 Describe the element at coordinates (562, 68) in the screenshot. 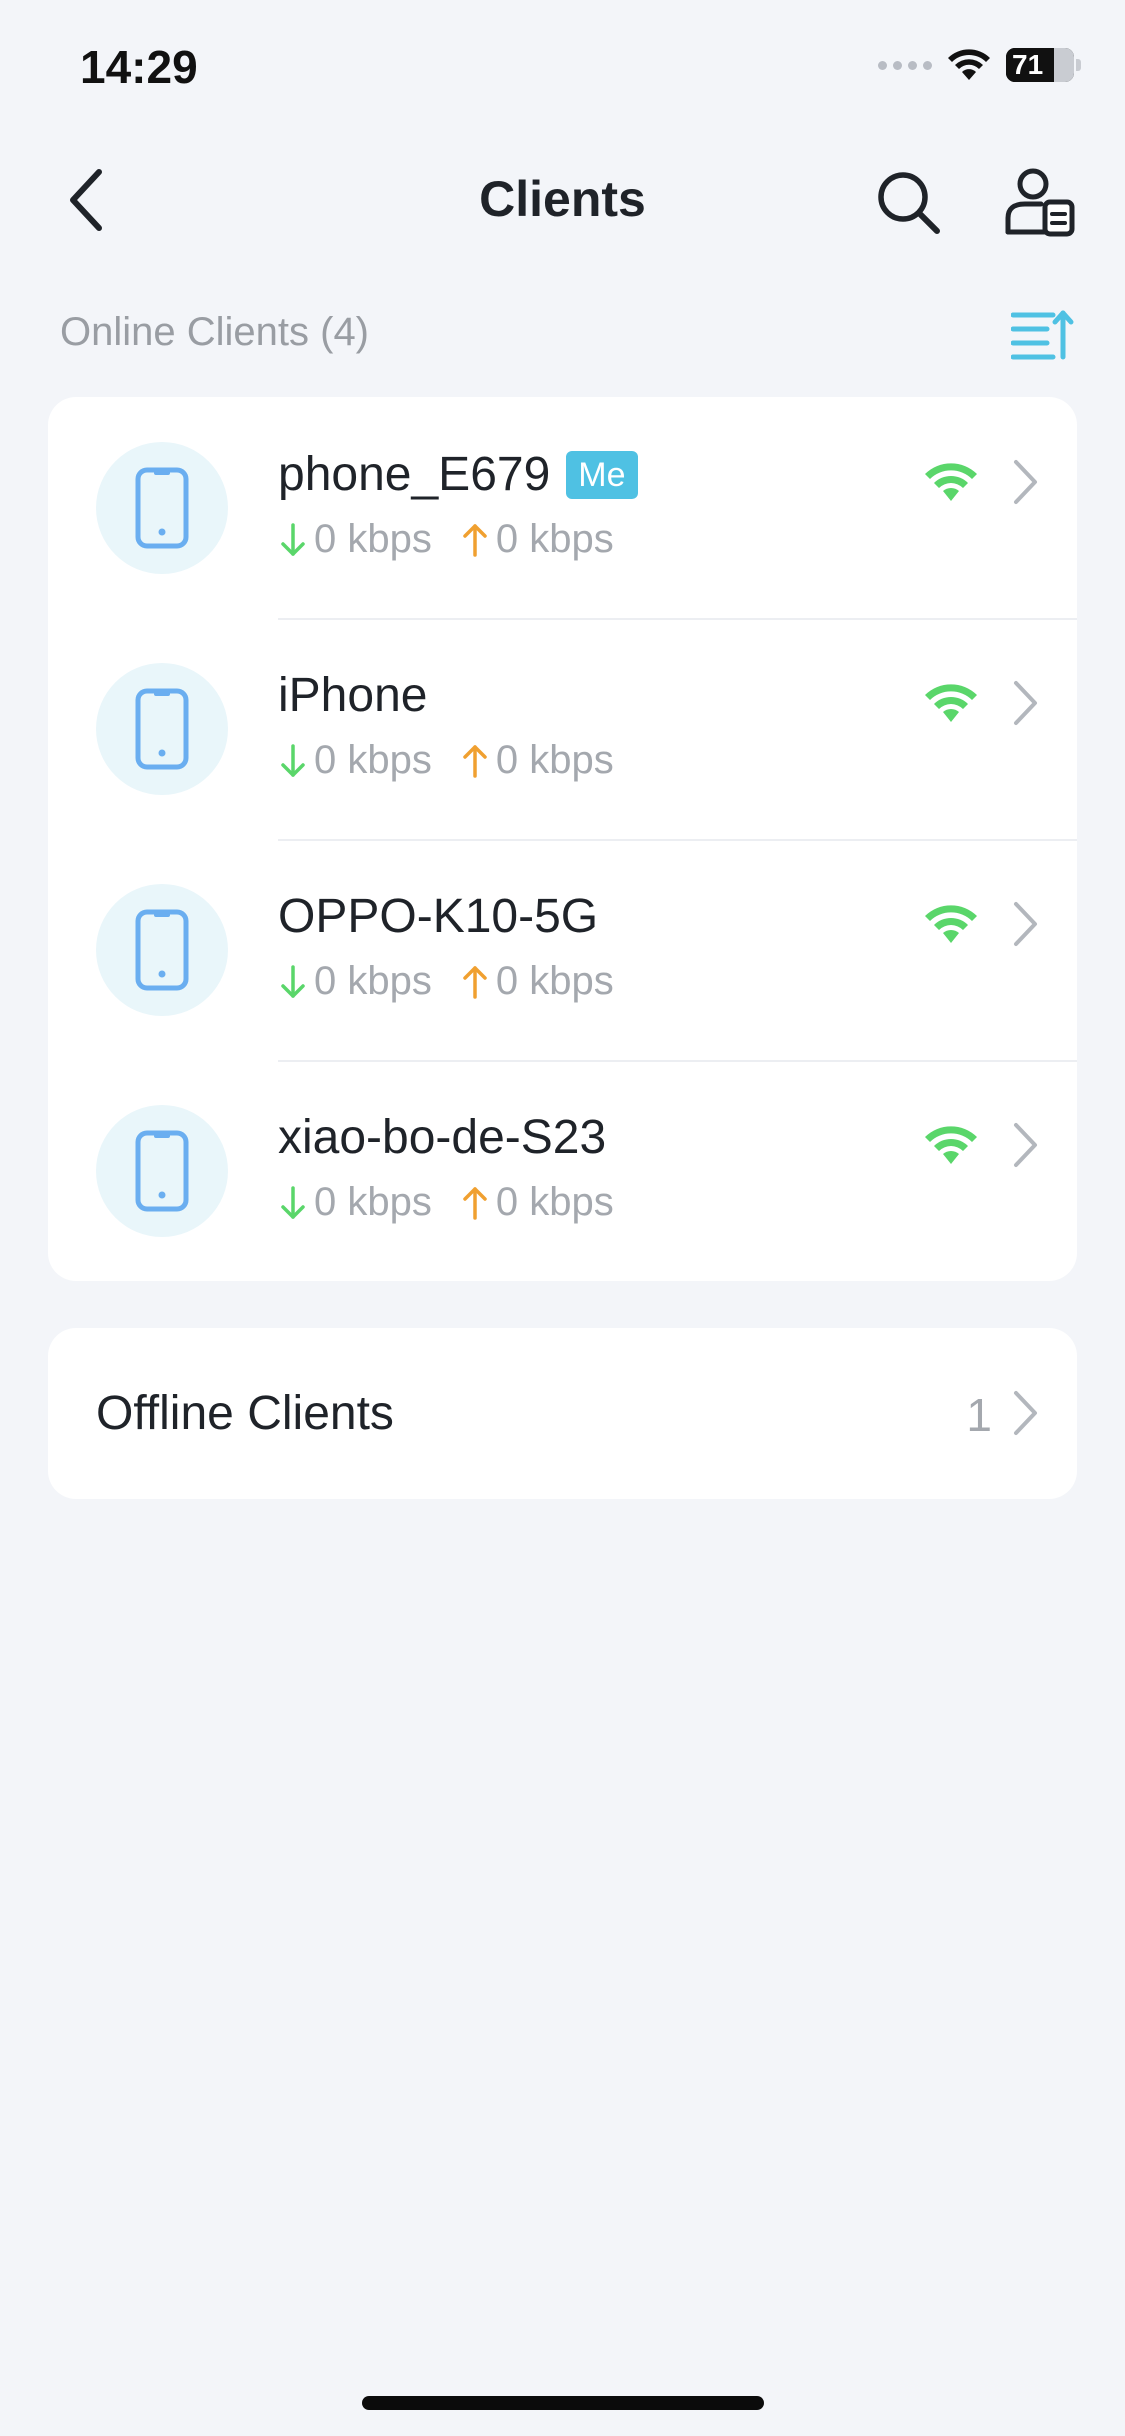

I see `status-bar: 14:29 71` at that location.